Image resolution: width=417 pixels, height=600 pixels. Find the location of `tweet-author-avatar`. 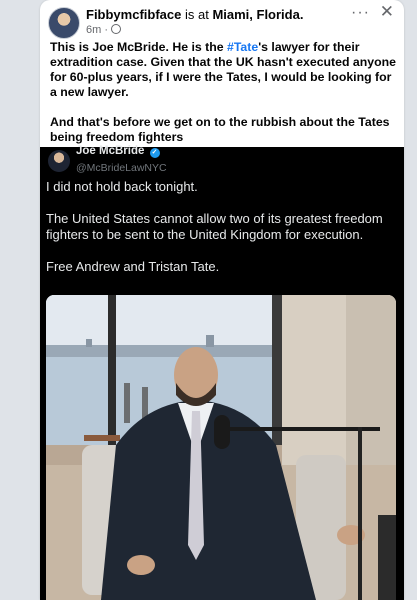

tweet-author-avatar is located at coordinates (59, 161).